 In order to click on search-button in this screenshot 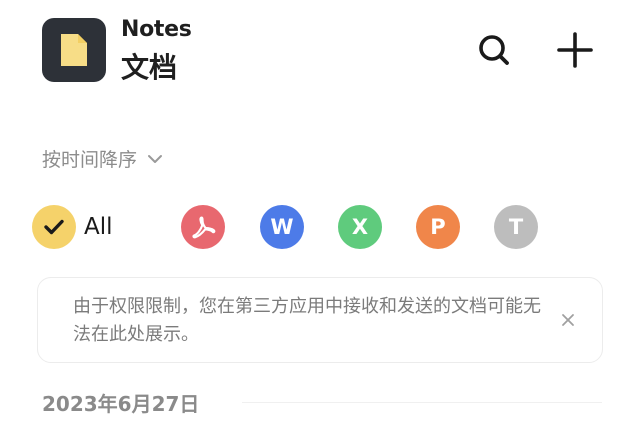, I will do `click(494, 50)`.